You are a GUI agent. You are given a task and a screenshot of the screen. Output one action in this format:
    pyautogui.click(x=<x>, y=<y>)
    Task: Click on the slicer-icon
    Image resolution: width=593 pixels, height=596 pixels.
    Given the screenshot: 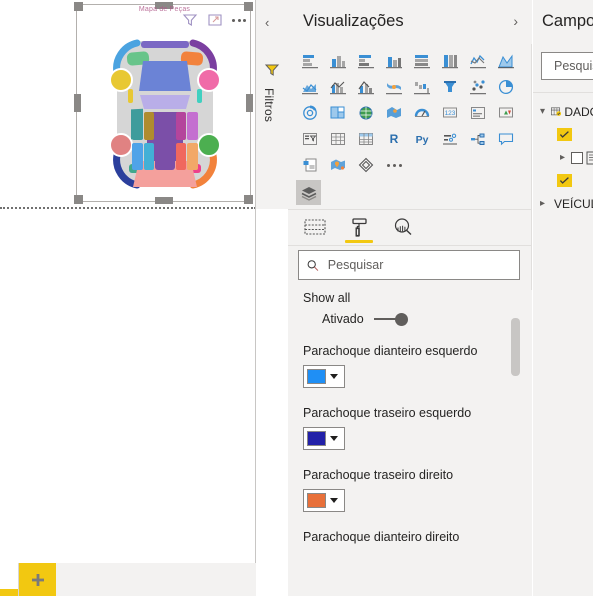 What is the action you would take?
    pyautogui.click(x=310, y=139)
    